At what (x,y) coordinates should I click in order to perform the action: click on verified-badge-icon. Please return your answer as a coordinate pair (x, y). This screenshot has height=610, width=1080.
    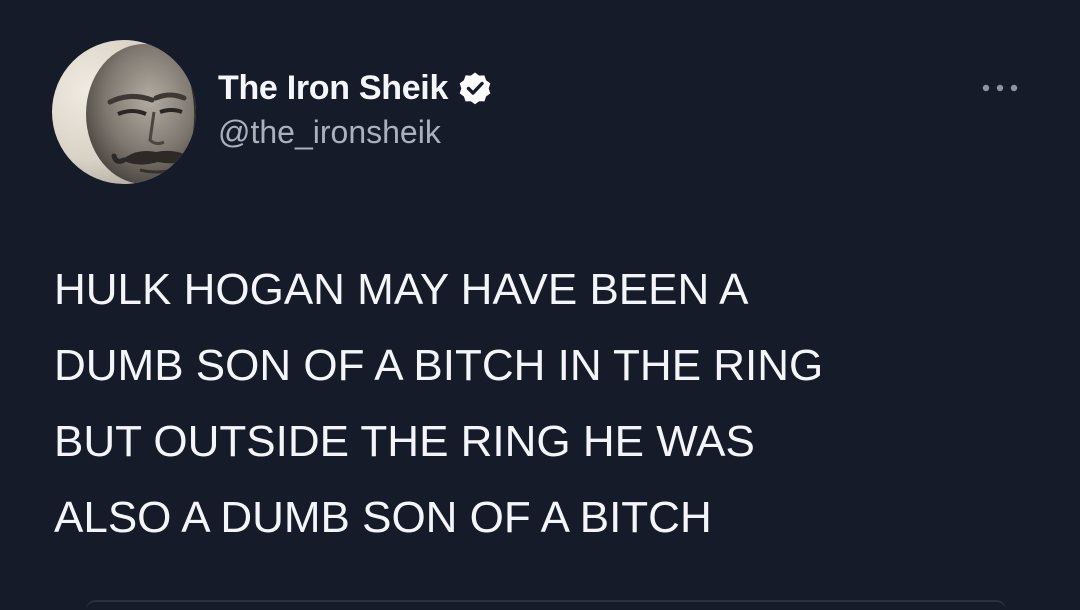
    Looking at the image, I should click on (475, 88).